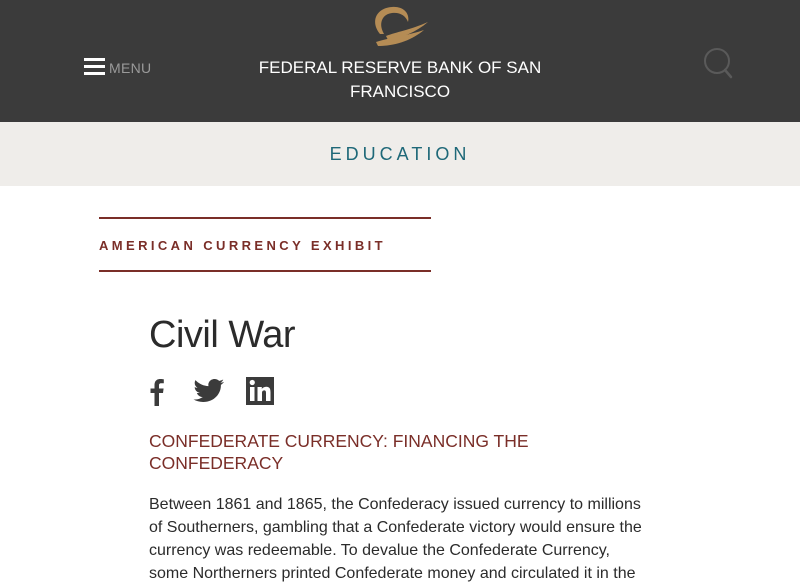  Describe the element at coordinates (399, 27) in the screenshot. I see `eagle-logo-icon` at that location.